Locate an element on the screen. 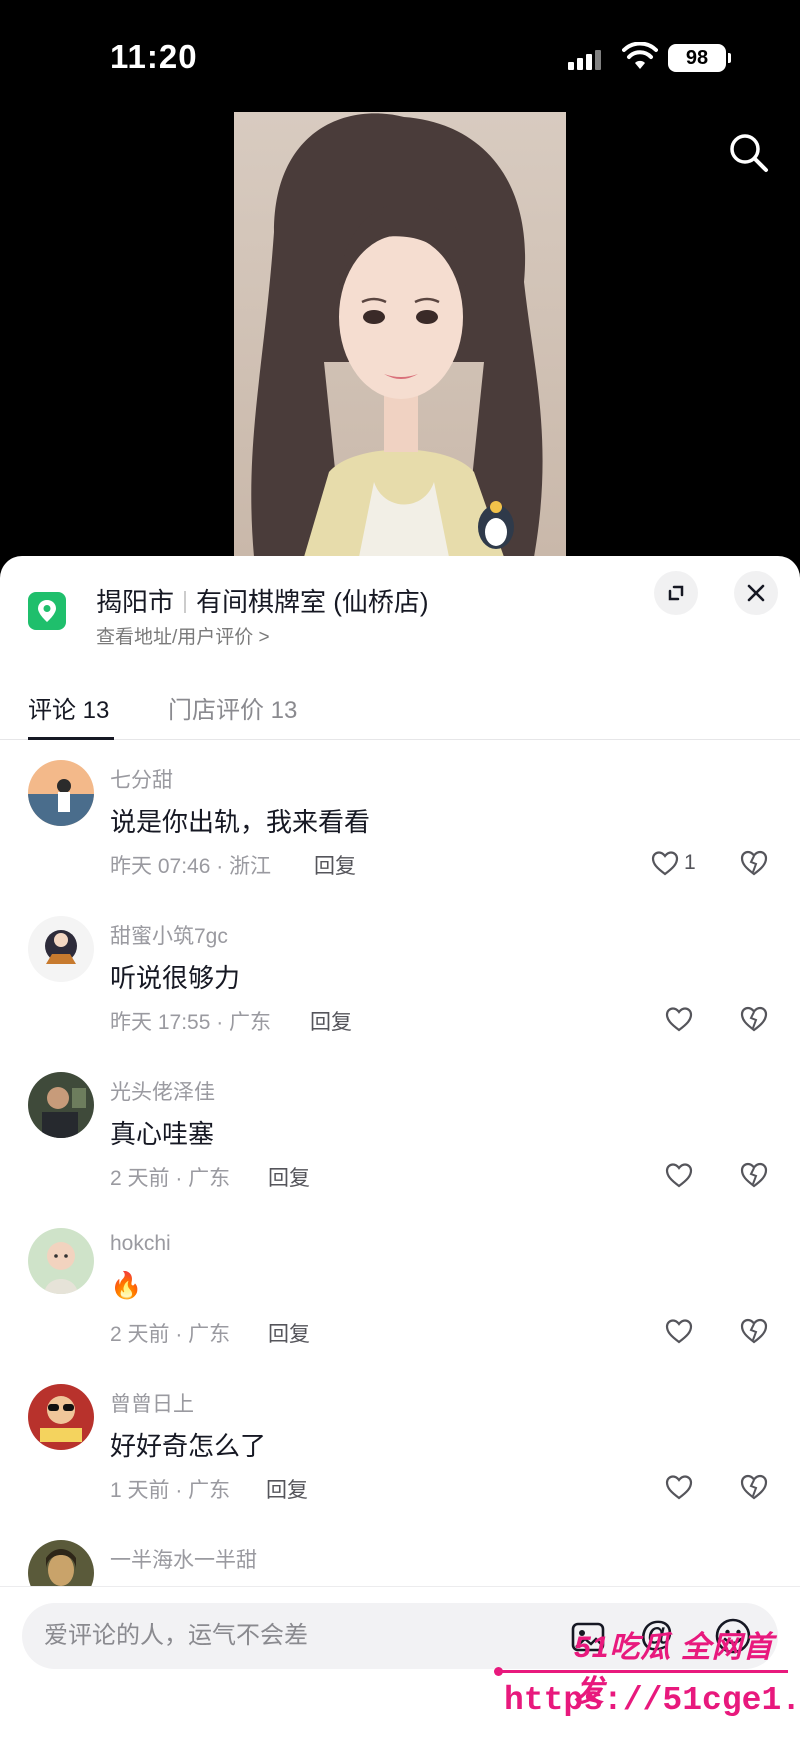 This screenshot has height=1738, width=800. location-place: 有间棋牌室 (仙桥店) is located at coordinates (312, 602).